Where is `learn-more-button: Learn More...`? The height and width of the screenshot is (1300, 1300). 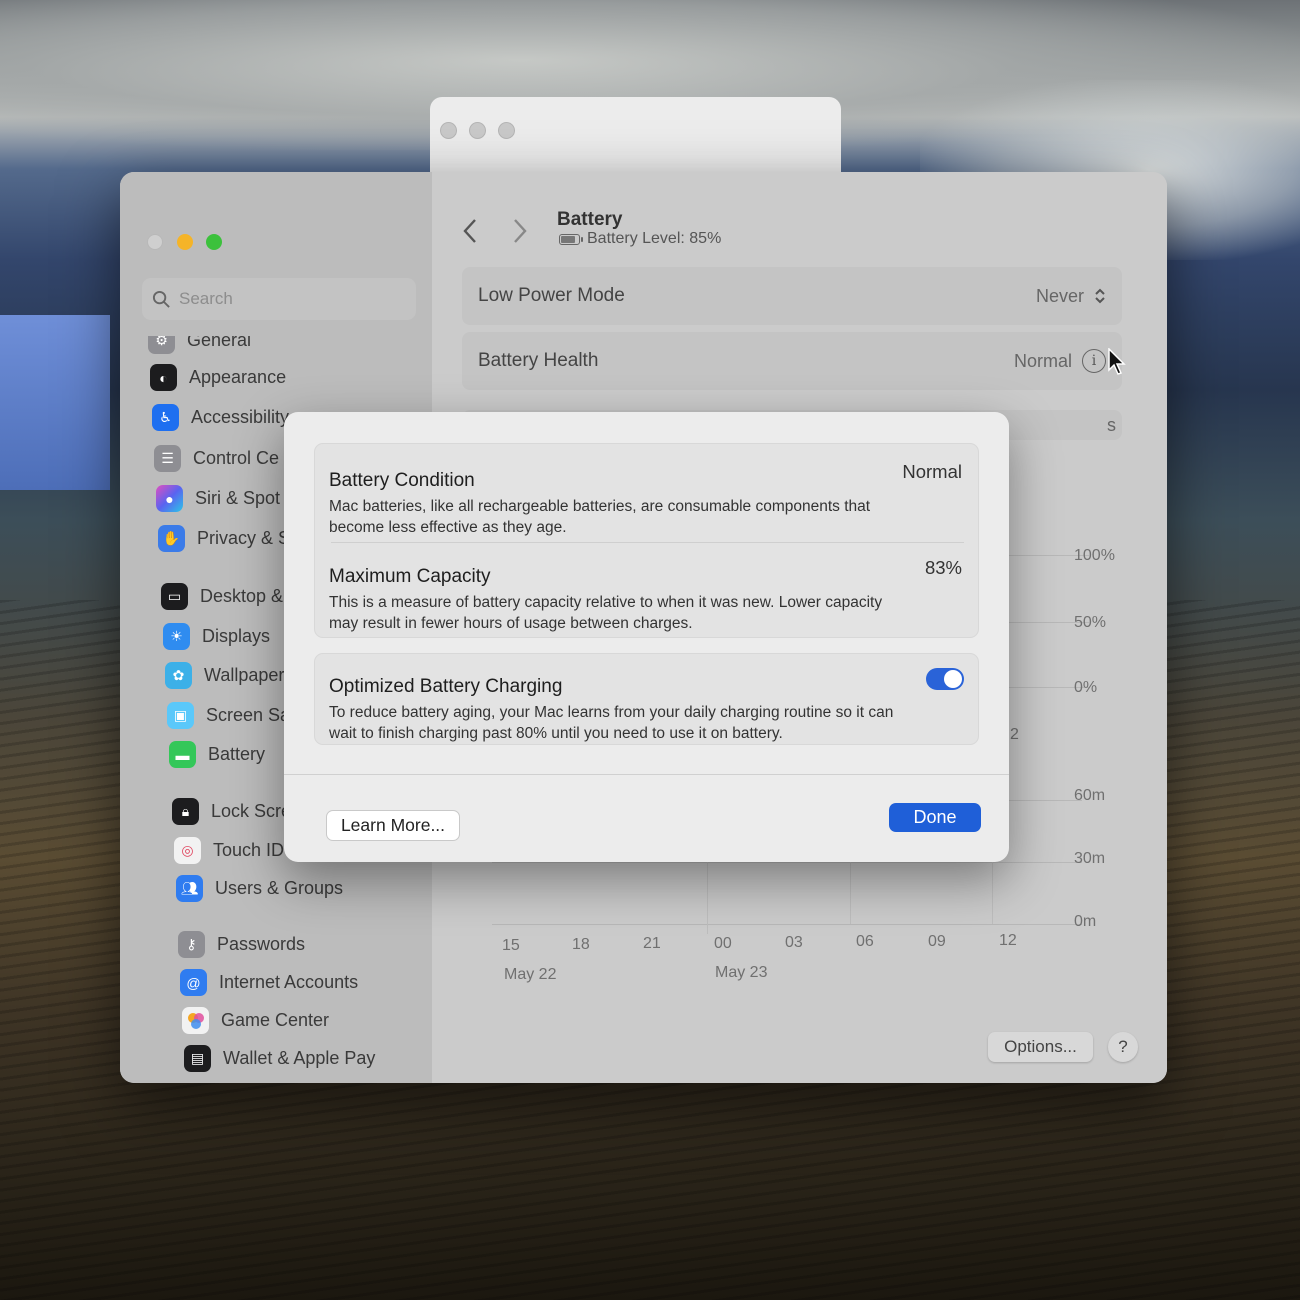
learn-more-button: Learn More... is located at coordinates (393, 825).